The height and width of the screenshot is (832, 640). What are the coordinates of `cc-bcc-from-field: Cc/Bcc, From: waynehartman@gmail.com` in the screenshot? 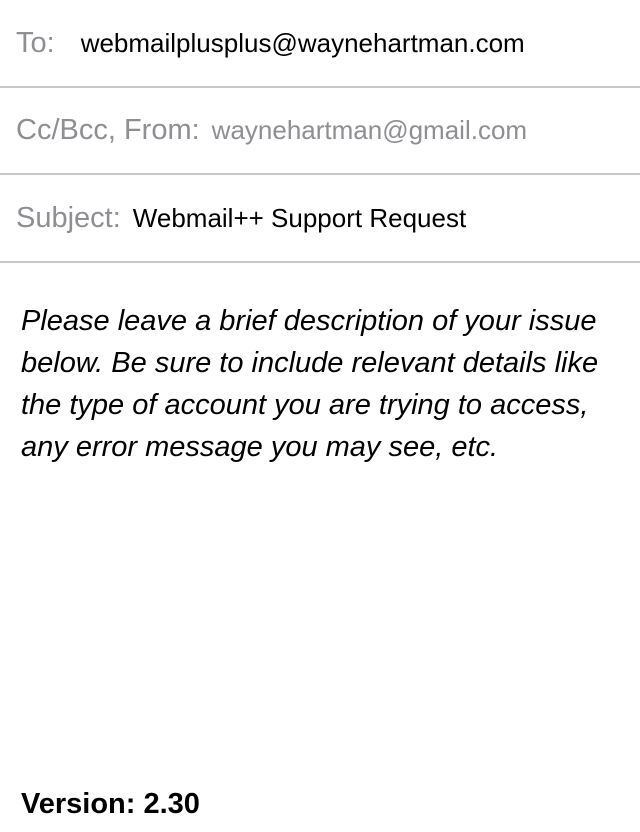 It's located at (320, 131).